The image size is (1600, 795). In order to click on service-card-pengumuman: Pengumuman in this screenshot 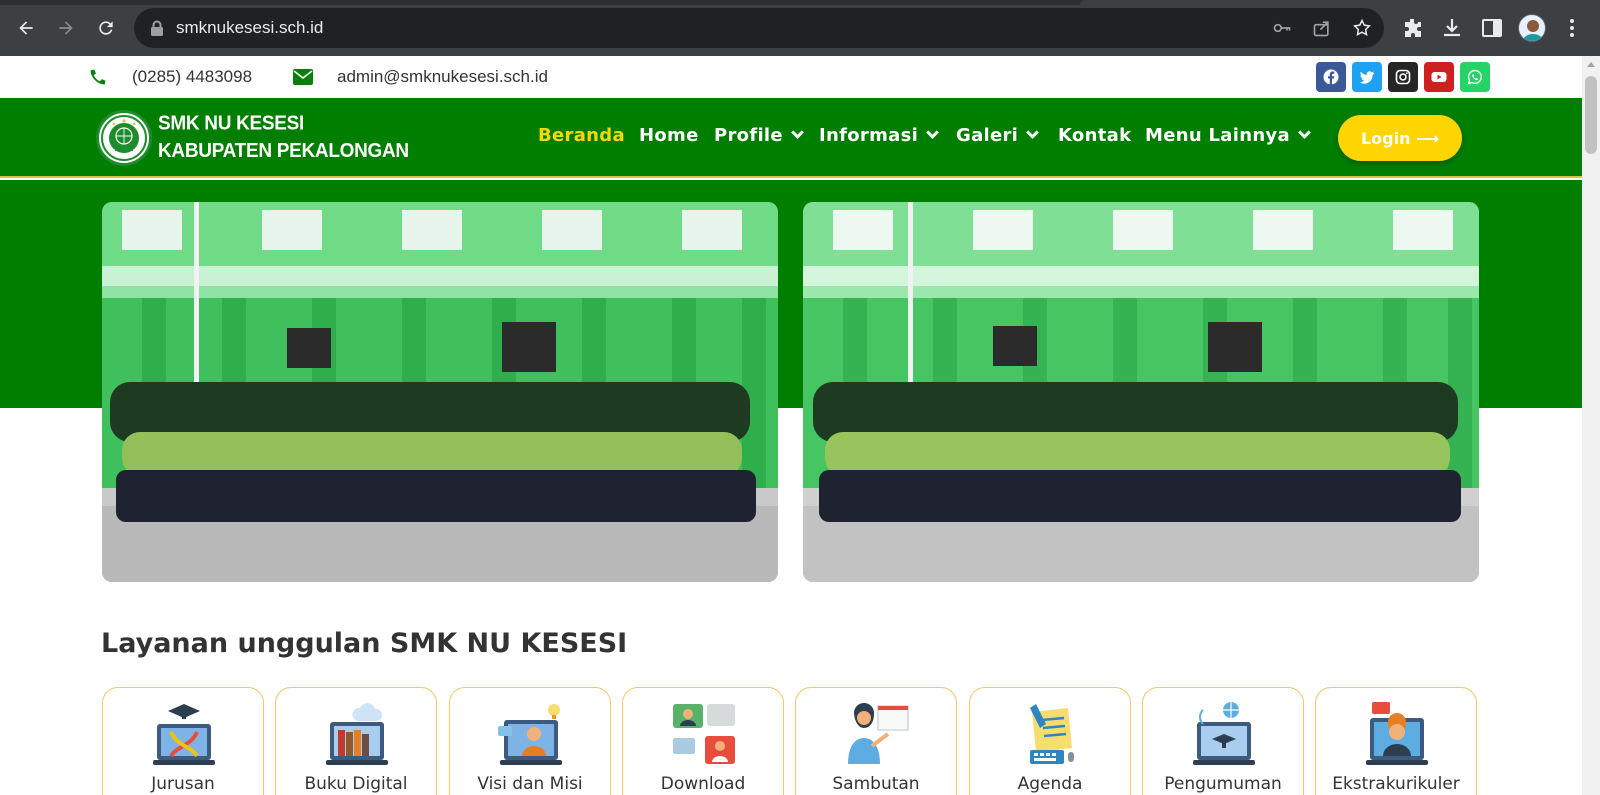, I will do `click(1223, 741)`.